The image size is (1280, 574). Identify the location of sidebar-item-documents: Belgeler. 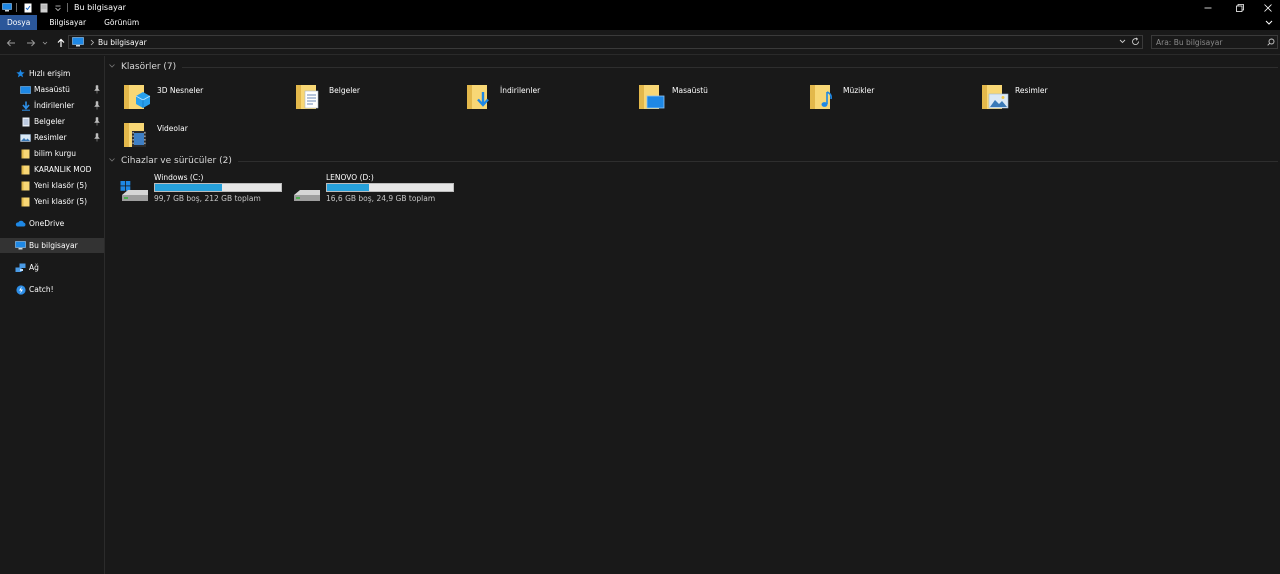
(52, 121).